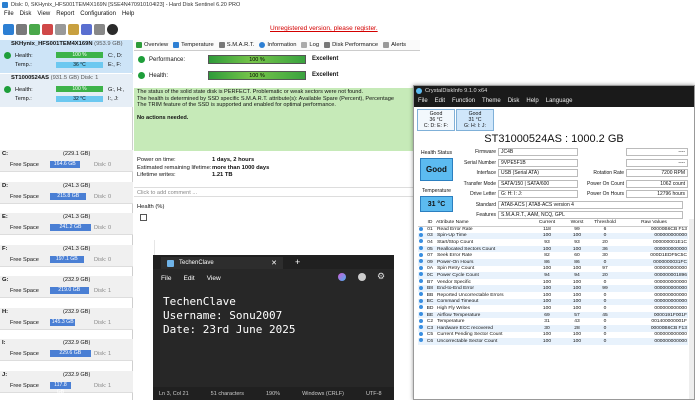 The width and height of the screenshot is (695, 400). Describe the element at coordinates (532, 102) in the screenshot. I see `cdi-menu-help: Help` at that location.